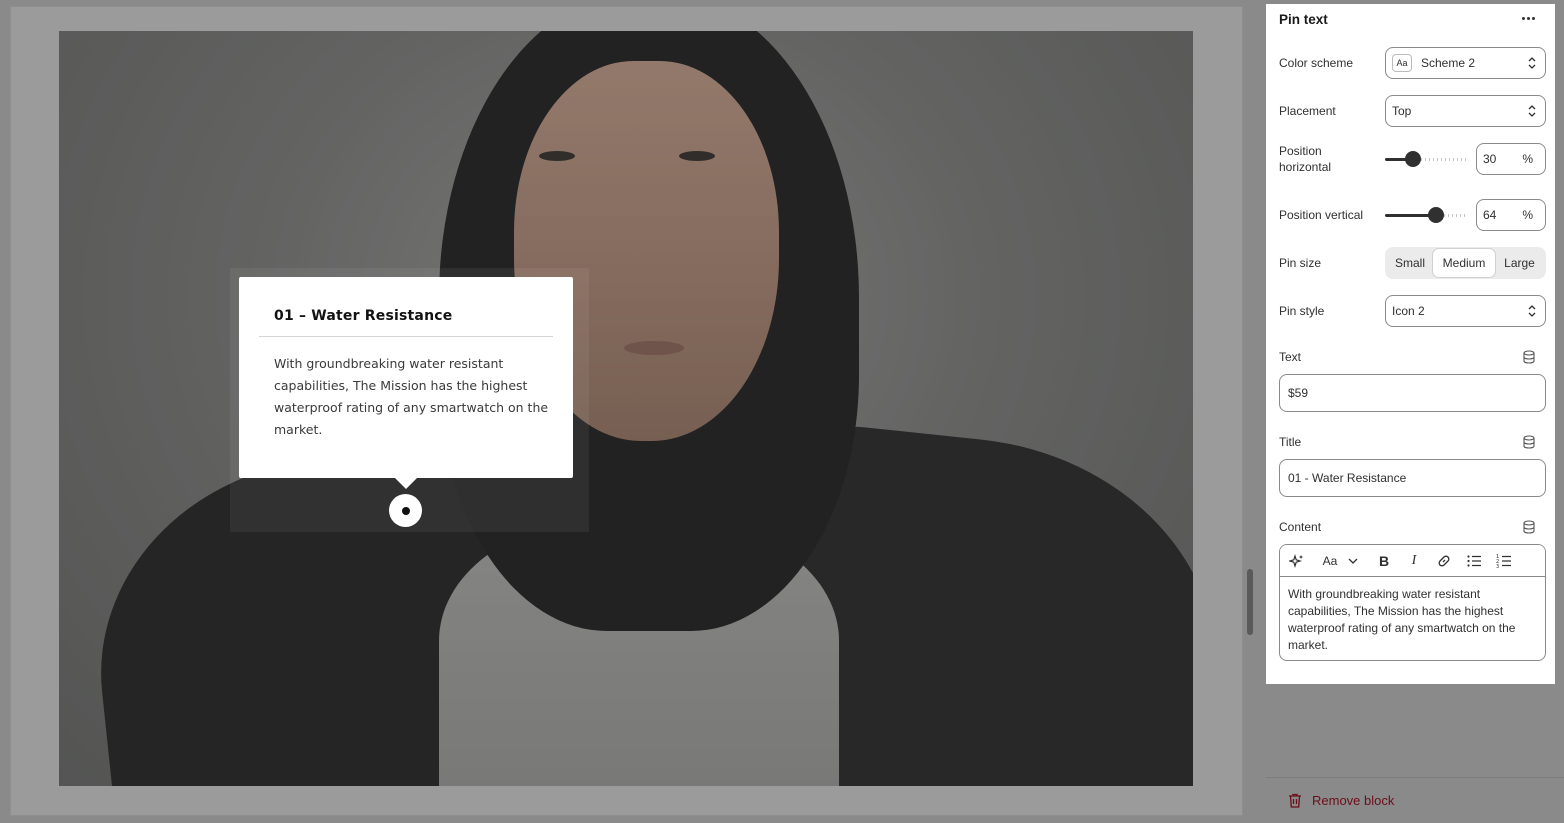  I want to click on tooltip-divider, so click(406, 336).